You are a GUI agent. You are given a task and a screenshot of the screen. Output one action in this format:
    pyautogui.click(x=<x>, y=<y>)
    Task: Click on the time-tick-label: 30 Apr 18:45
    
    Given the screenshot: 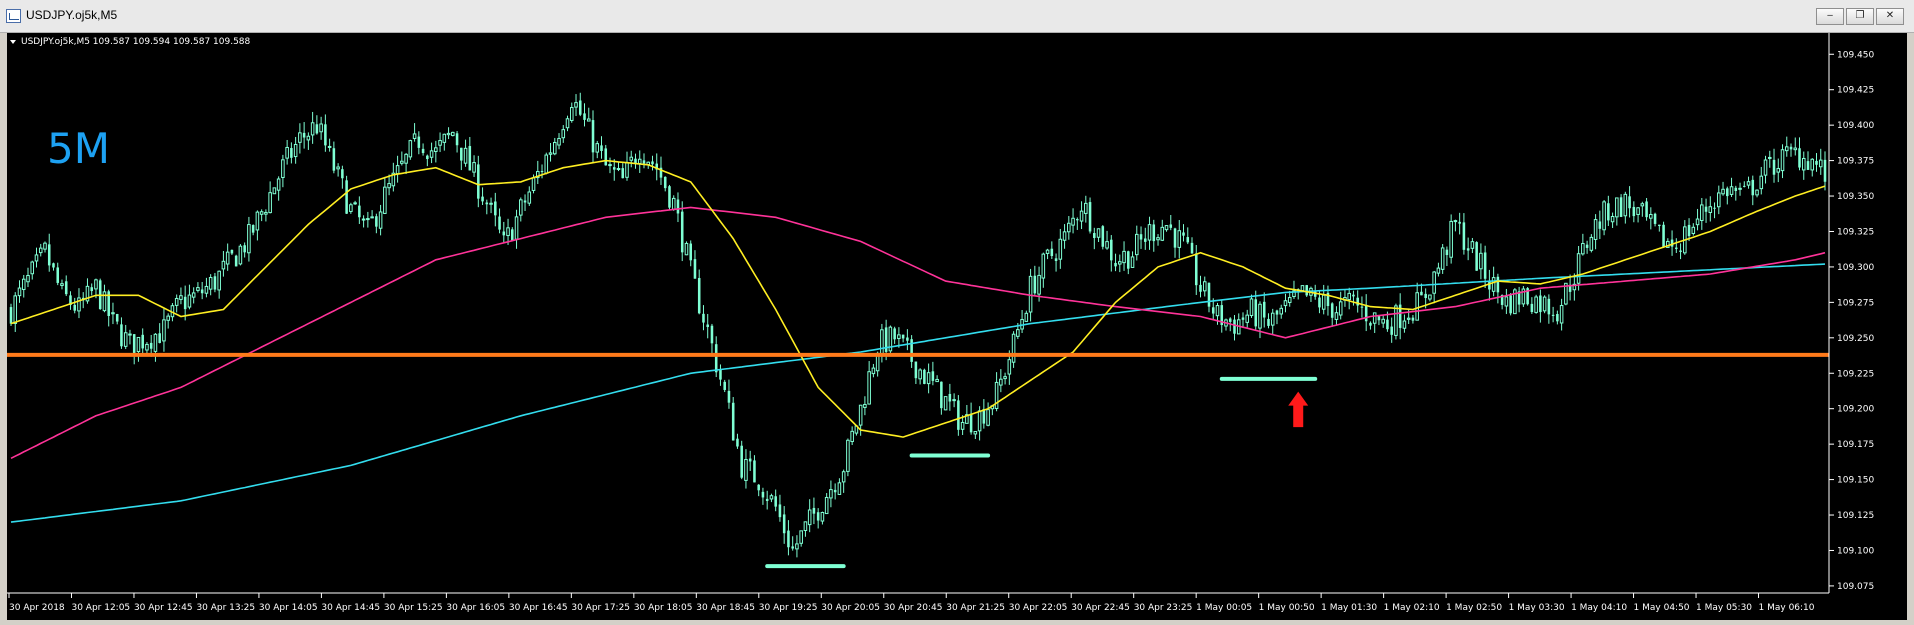 What is the action you would take?
    pyautogui.click(x=725, y=608)
    